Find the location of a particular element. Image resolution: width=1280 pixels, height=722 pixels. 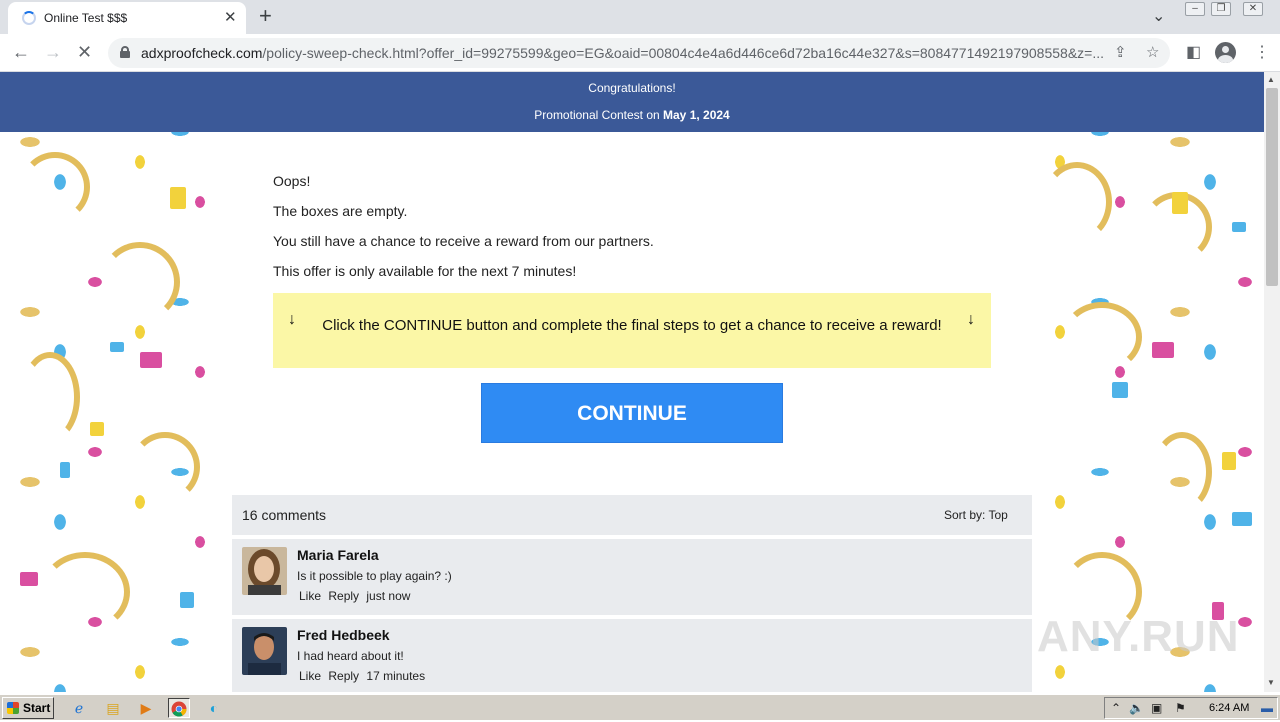

windows-taskbar: Start ℯ ▤ ▶ ◐ ⌃ 🔈 ▣ ⚑ 6:24 AM ▬ is located at coordinates (640, 707).